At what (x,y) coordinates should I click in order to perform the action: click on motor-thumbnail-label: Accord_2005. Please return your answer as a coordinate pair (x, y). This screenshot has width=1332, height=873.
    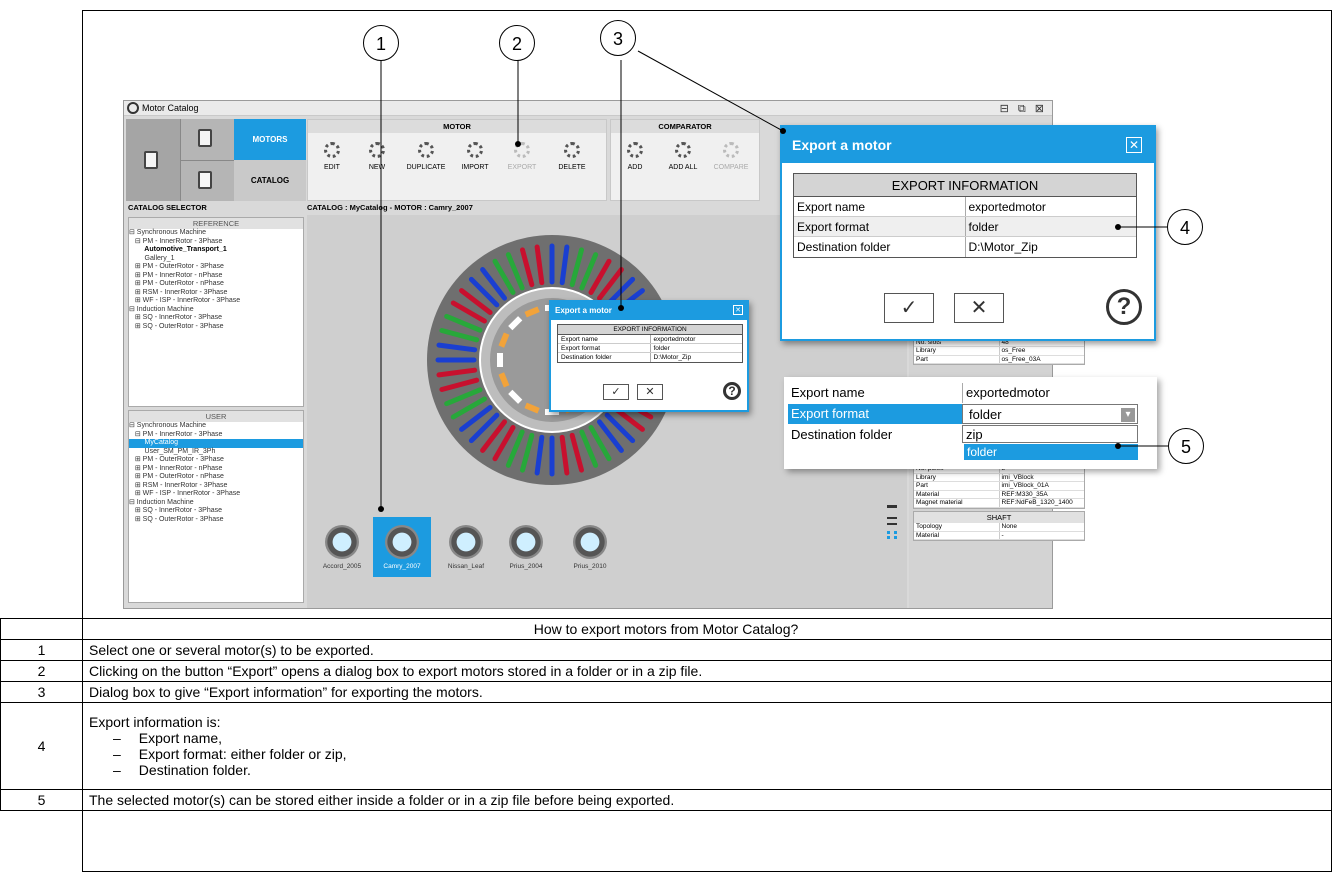
    Looking at the image, I should click on (342, 566).